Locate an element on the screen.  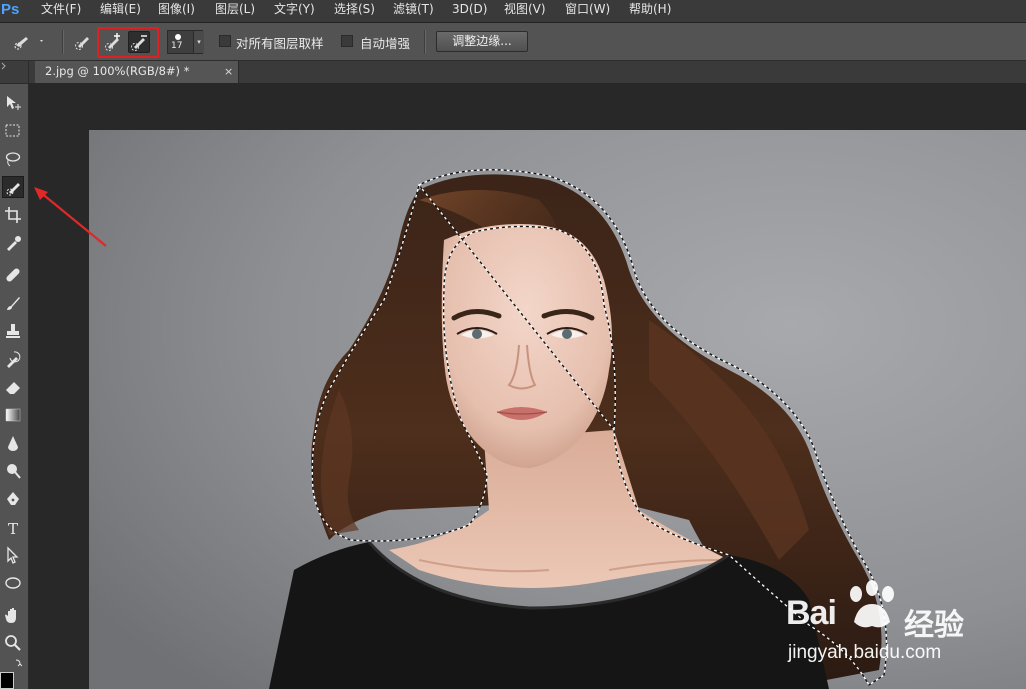
menu-image: 图像(I) is located at coordinates (176, 11).